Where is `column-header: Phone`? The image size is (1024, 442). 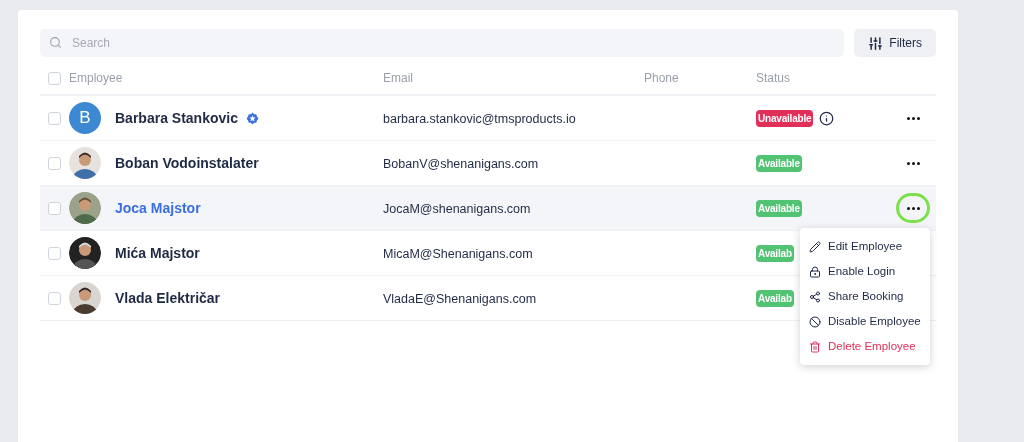
column-header: Phone is located at coordinates (661, 78).